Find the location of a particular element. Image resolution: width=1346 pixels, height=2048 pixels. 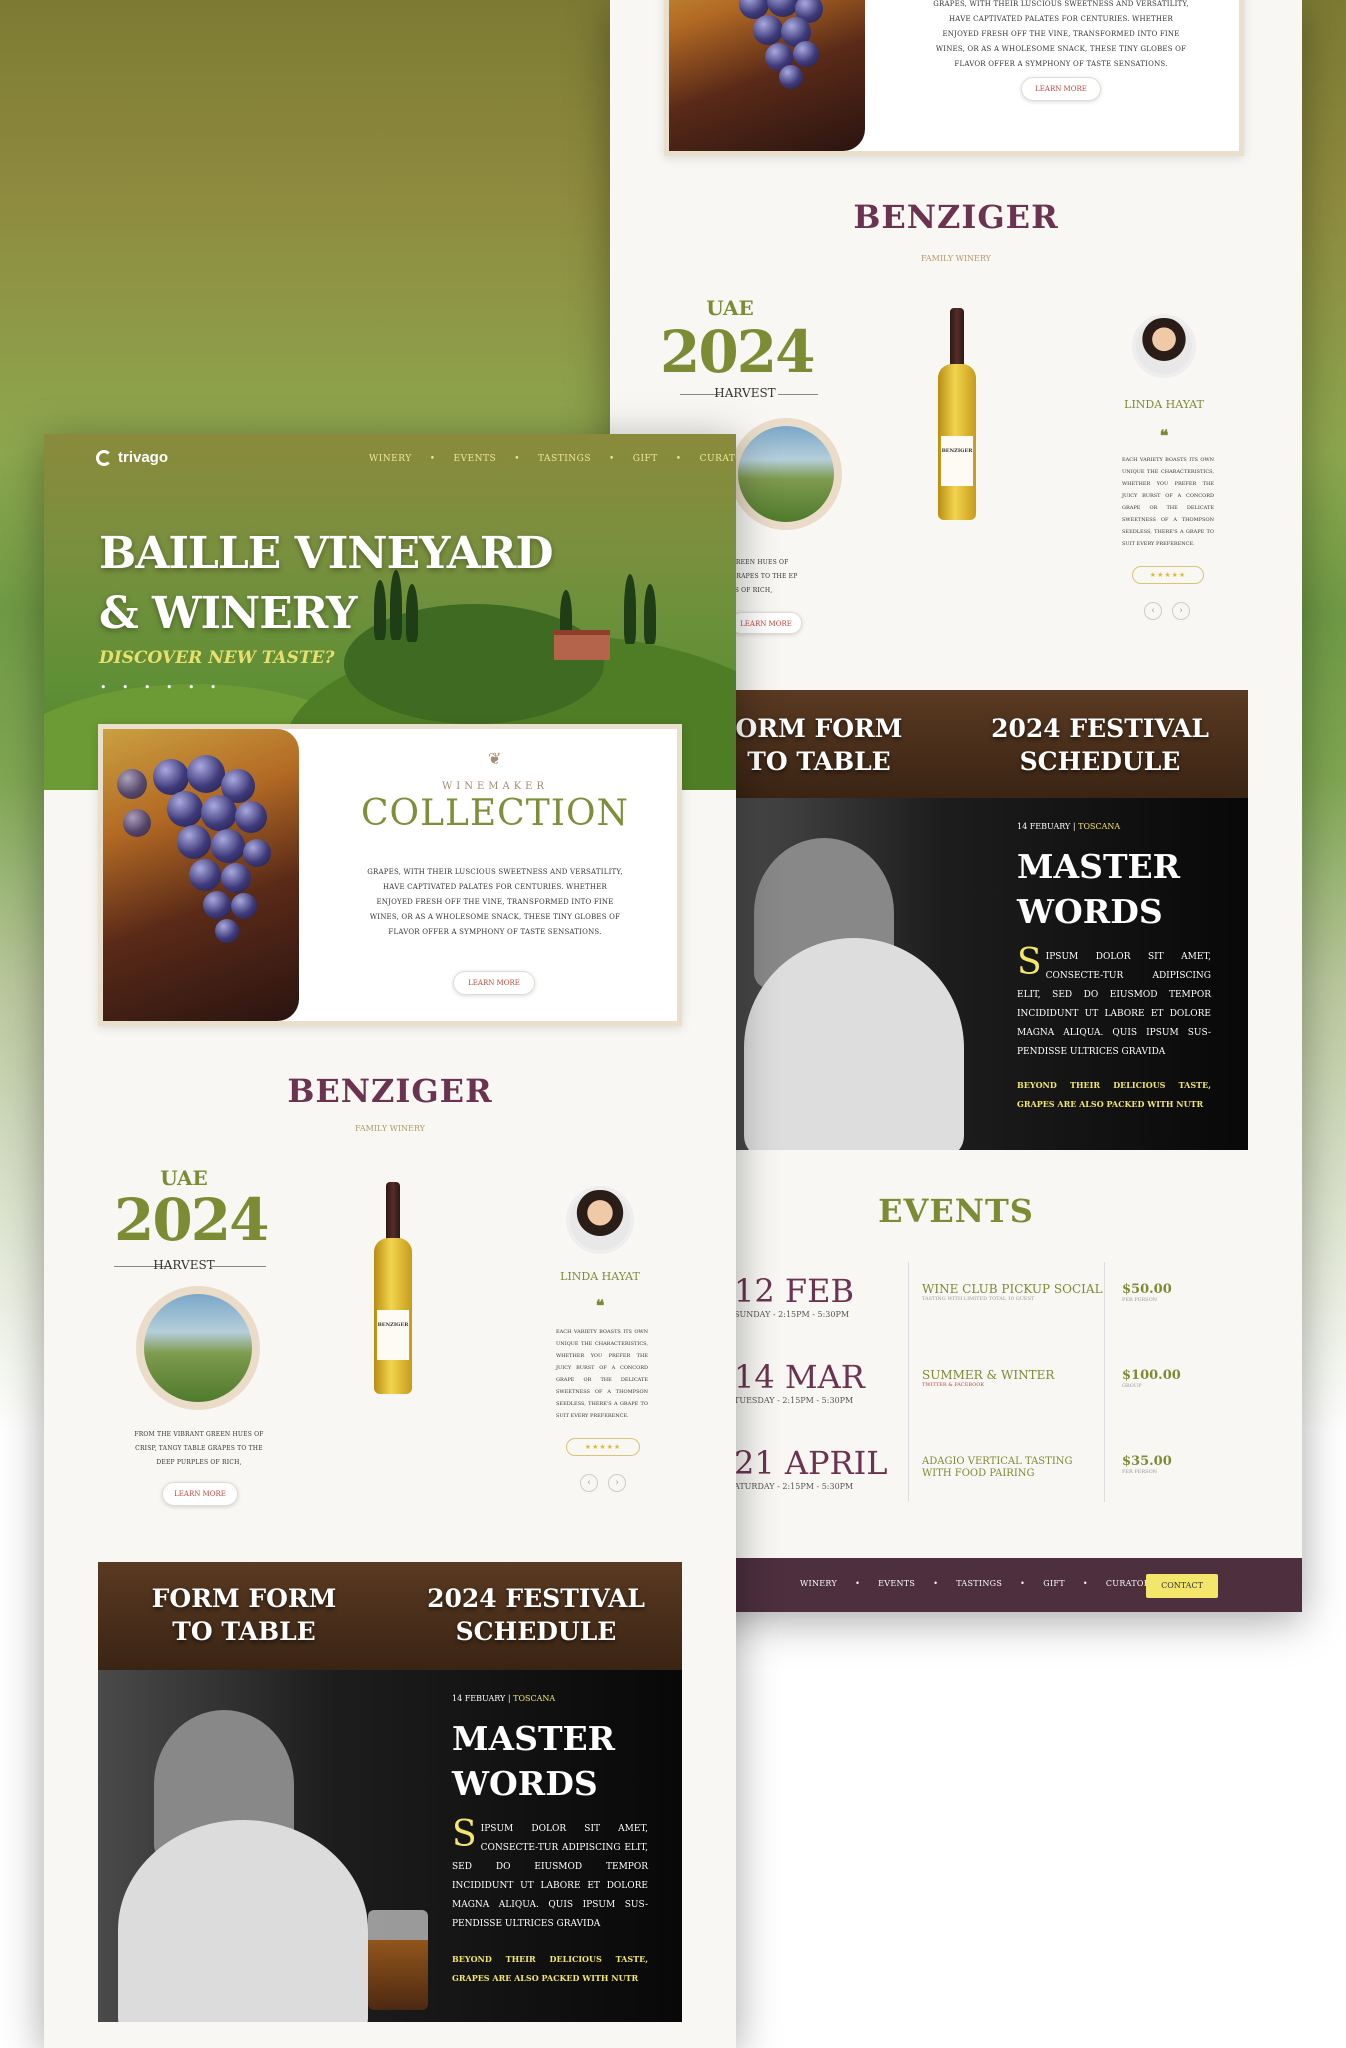

nav-tastings: TASTINGS is located at coordinates (564, 459).